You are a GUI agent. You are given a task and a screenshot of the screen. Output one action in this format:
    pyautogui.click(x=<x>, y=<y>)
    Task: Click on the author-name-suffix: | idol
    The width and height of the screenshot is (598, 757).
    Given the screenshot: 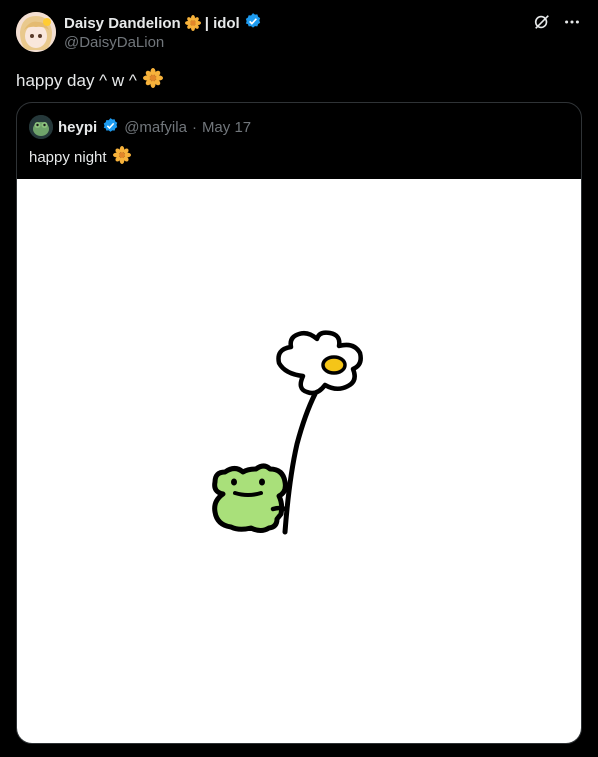 What is the action you would take?
    pyautogui.click(x=222, y=23)
    